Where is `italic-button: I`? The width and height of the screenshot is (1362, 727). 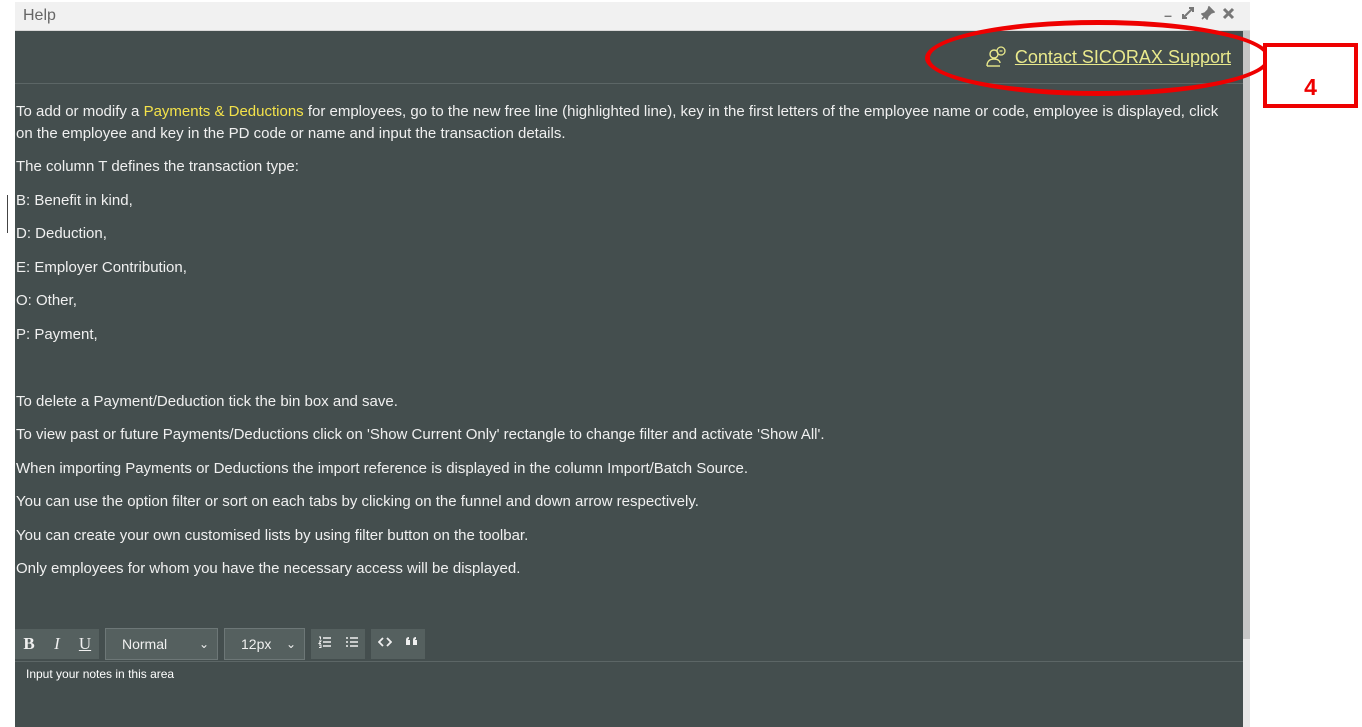
italic-button: I is located at coordinates (57, 644).